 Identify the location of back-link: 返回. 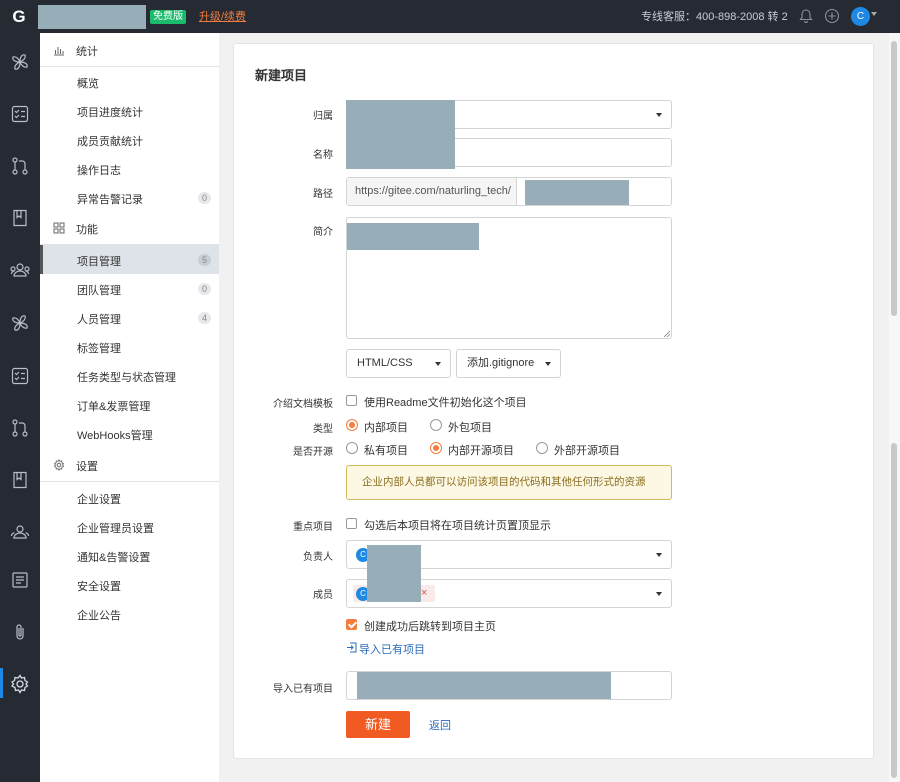
(440, 725).